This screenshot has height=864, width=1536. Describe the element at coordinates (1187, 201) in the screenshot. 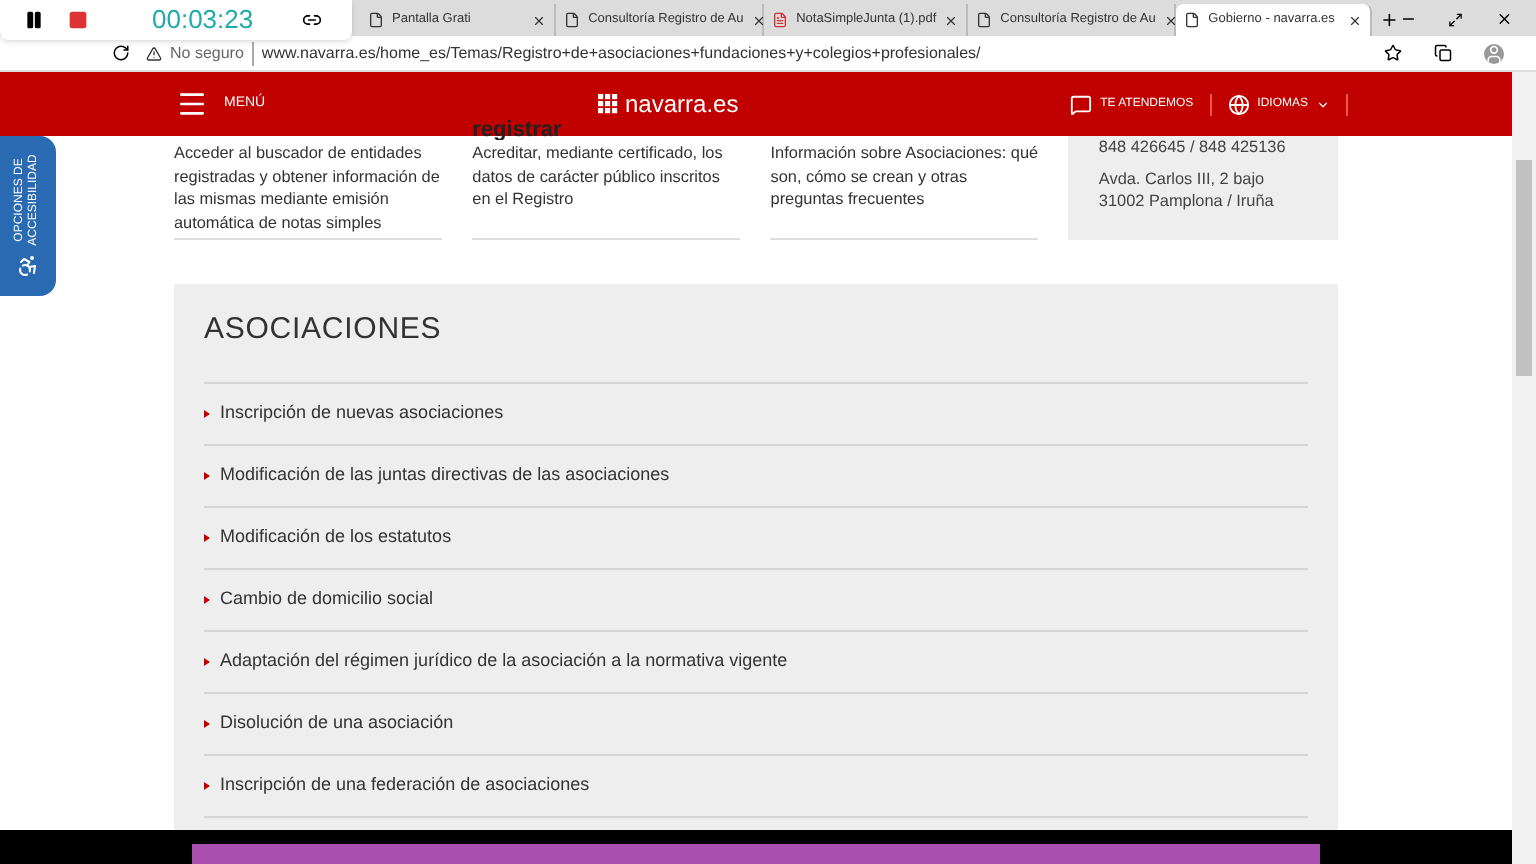

I see `contact-line: 31002 Pamplona / Iruña` at that location.